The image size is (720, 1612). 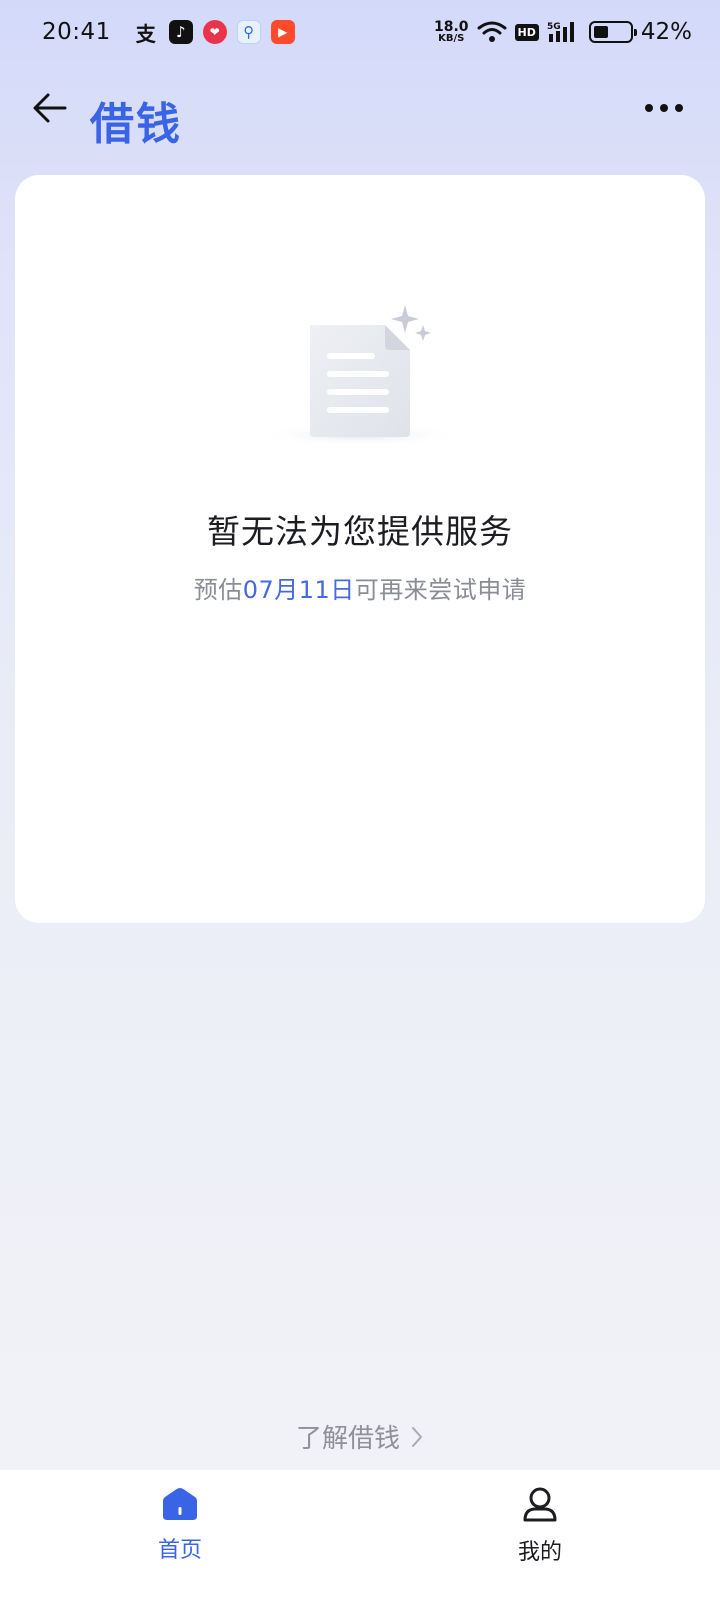 I want to click on arrow-left-icon, so click(x=50, y=108).